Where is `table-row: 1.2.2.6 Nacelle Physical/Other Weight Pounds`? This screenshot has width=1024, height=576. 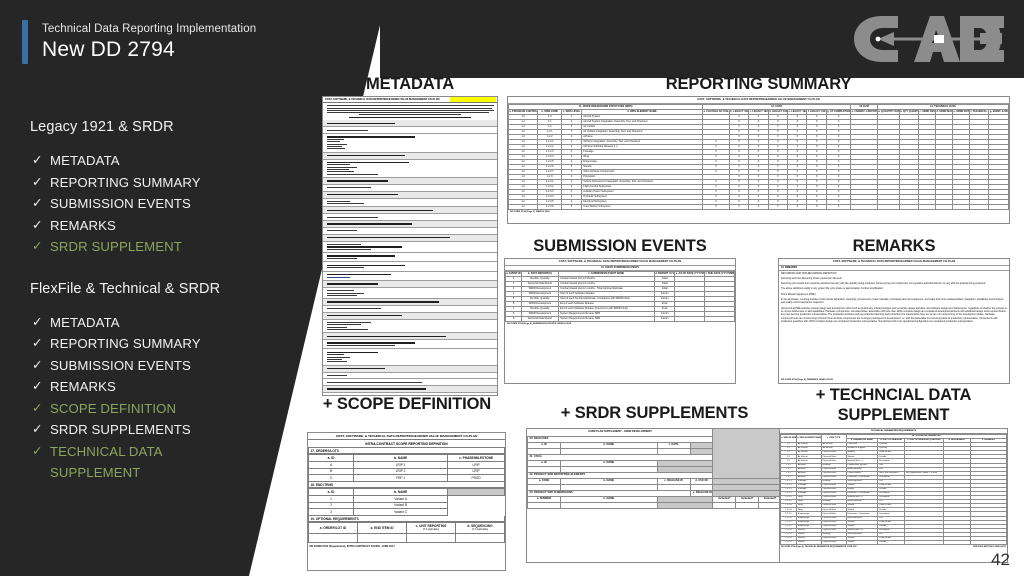
table-row: 1.2.2.6 Nacelle Physical/Other Weight Pounds is located at coordinates (893, 543).